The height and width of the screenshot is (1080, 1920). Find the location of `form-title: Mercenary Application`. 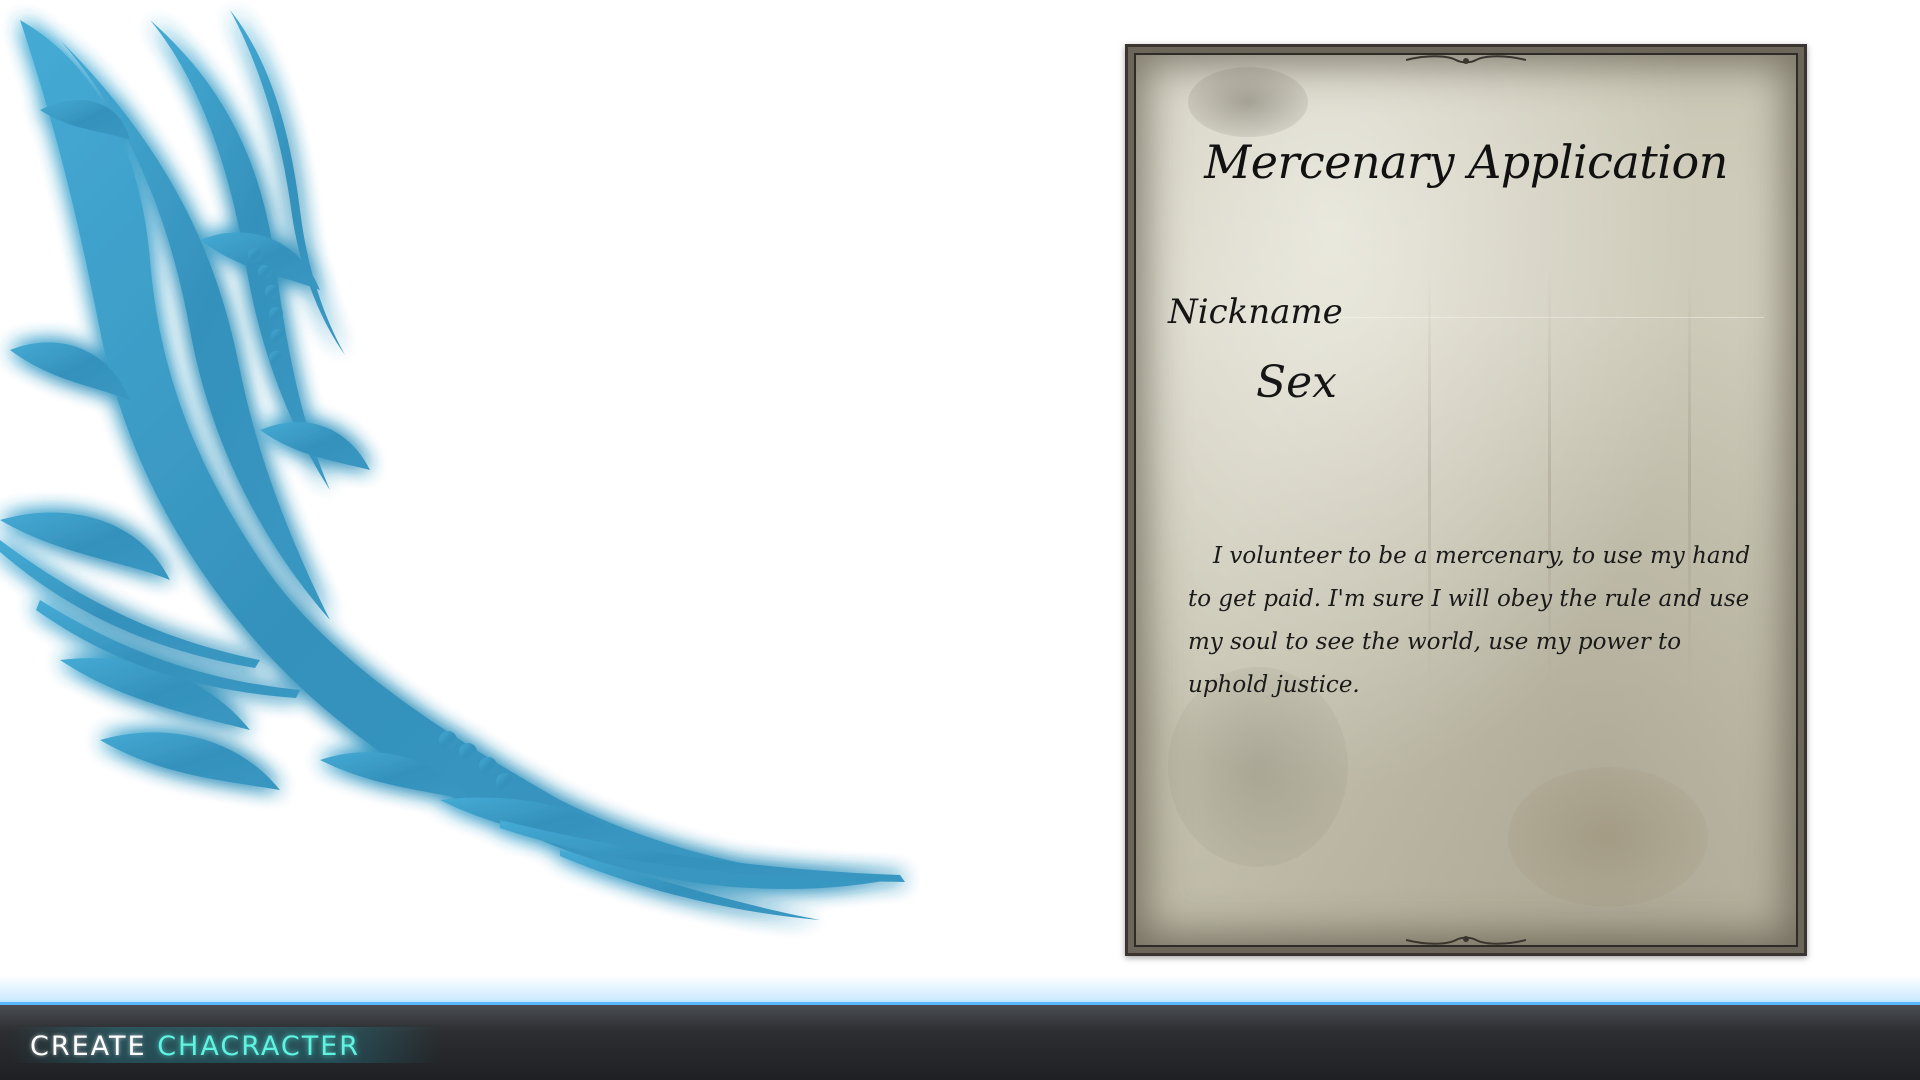

form-title: Mercenary Application is located at coordinates (1466, 162).